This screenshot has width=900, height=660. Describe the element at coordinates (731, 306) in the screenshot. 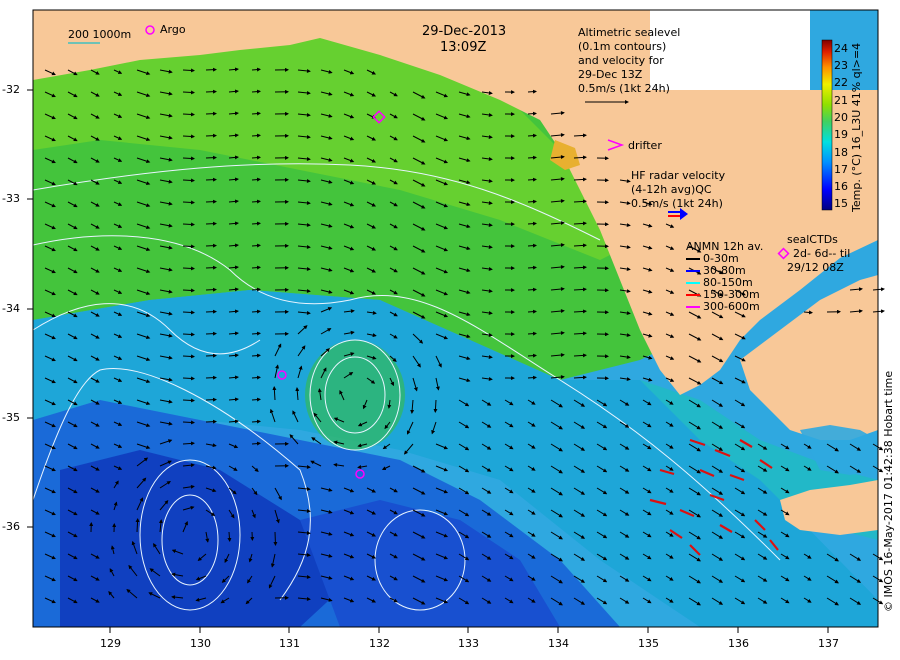

I see `anmn-legend-item-4: 300-600m` at that location.